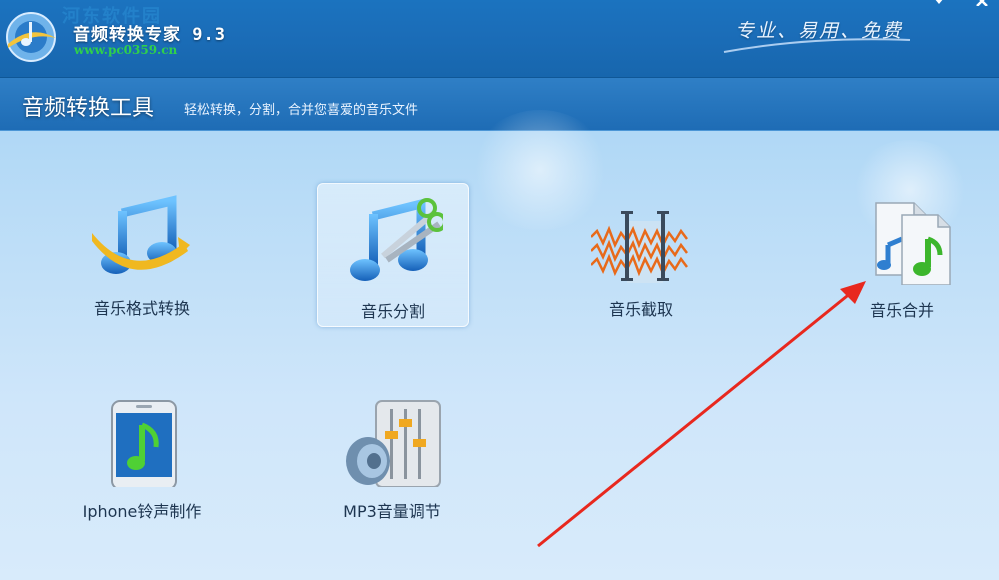 This screenshot has width=999, height=580. I want to click on banner-title: 音频转换工具, so click(88, 108).